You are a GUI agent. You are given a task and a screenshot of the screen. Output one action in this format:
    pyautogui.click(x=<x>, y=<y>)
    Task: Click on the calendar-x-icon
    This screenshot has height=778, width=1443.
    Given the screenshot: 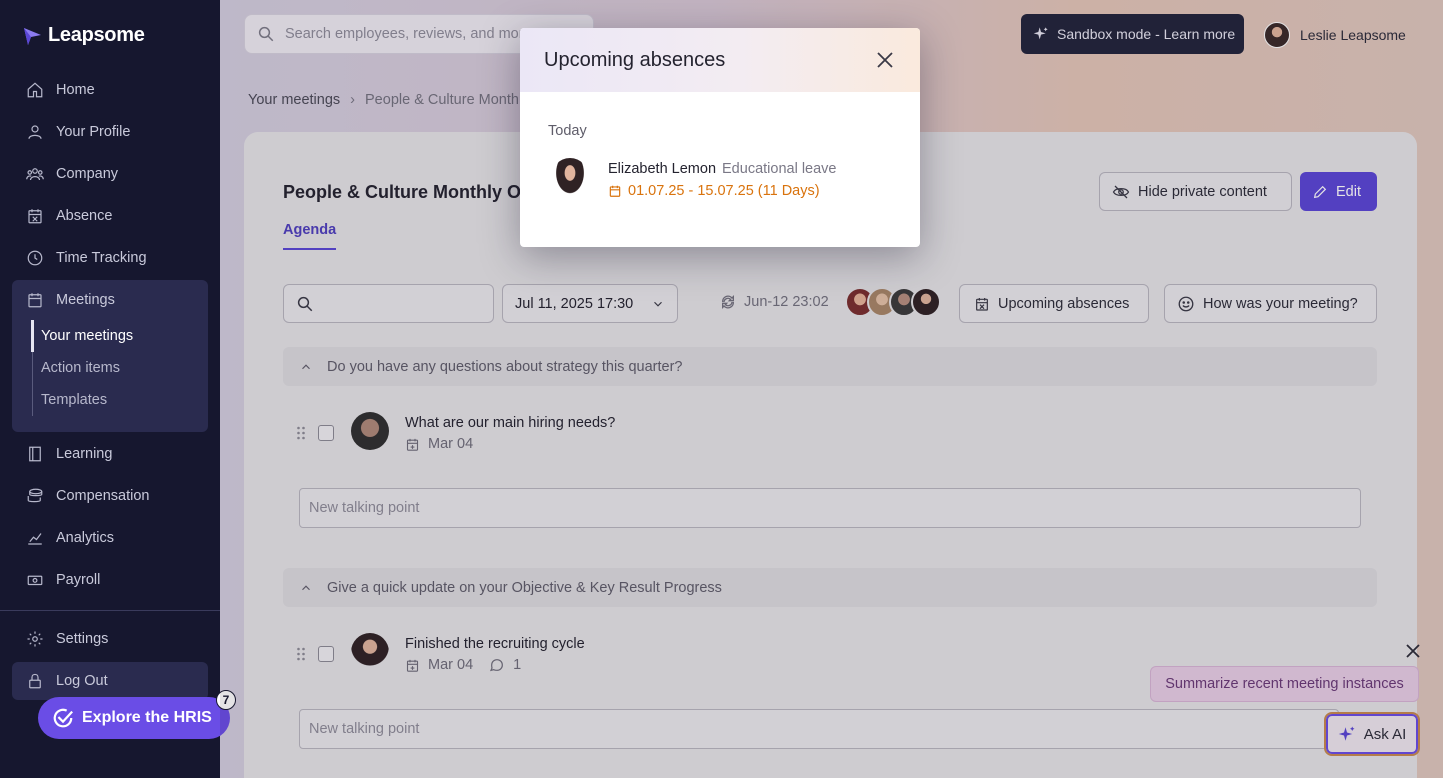 What is the action you would take?
    pyautogui.click(x=35, y=216)
    